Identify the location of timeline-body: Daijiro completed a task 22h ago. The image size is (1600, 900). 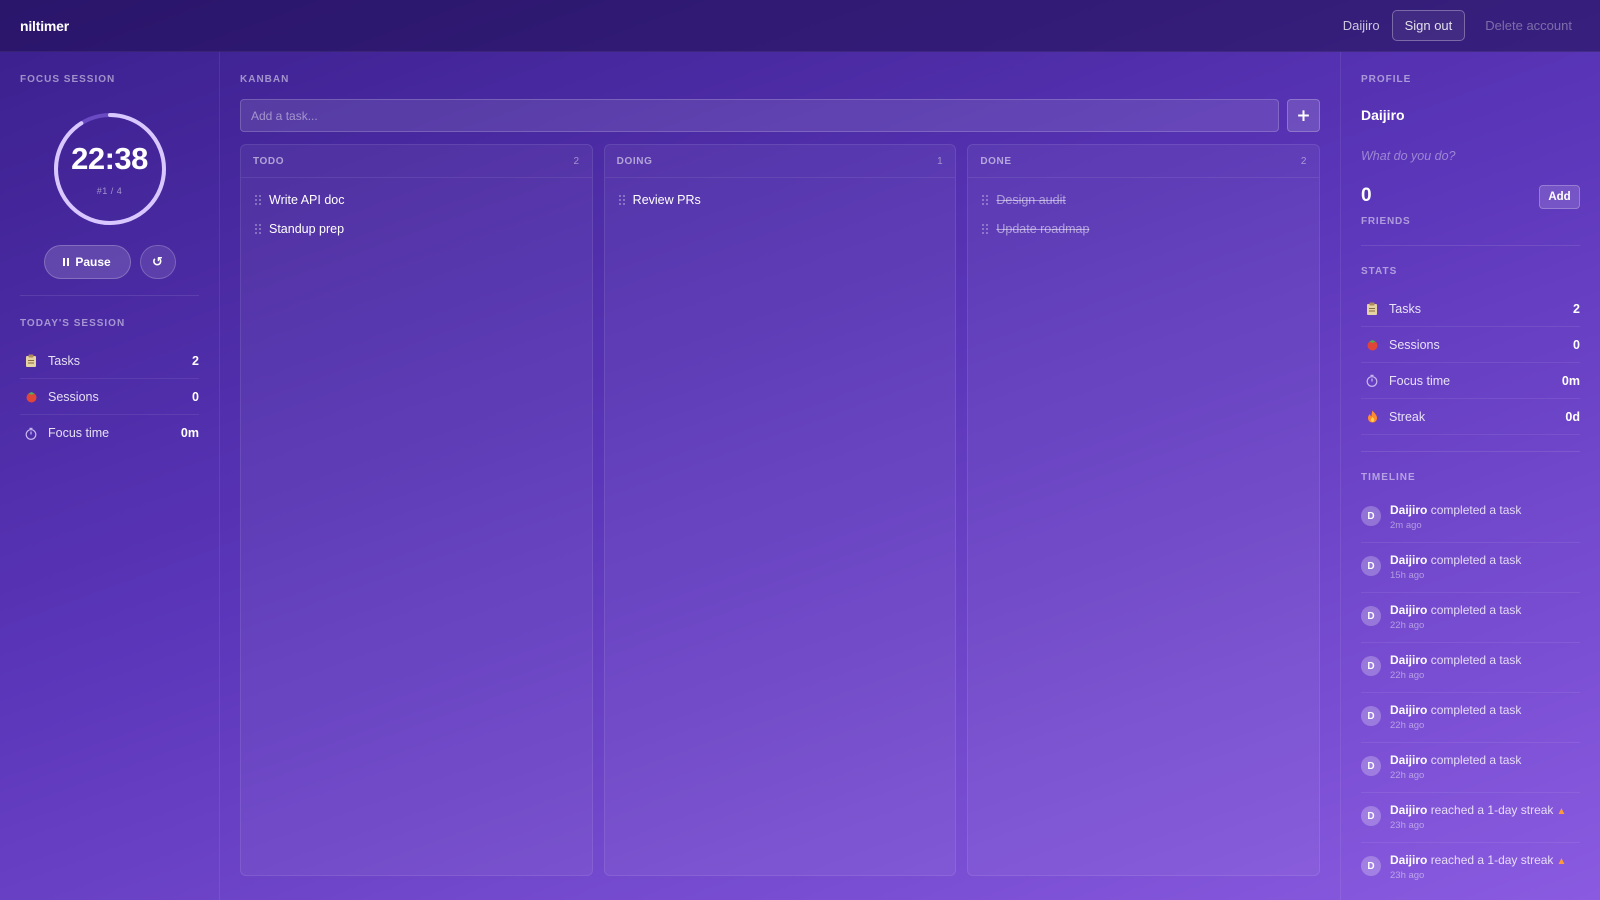
(1455, 722).